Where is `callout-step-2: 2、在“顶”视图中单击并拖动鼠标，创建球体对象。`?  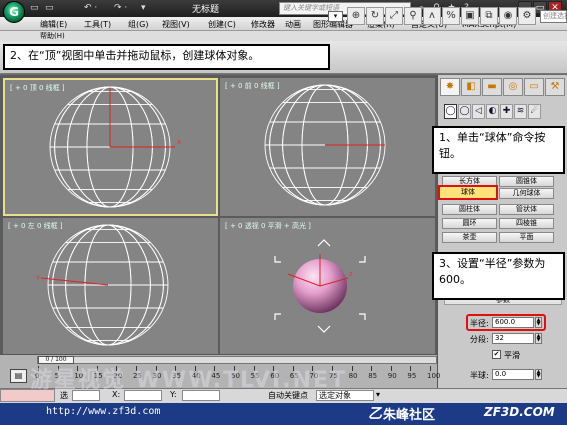
callout-step-2: 2、在“顶”视图中单击并拖动鼠标，创建球体对象。 is located at coordinates (166, 57).